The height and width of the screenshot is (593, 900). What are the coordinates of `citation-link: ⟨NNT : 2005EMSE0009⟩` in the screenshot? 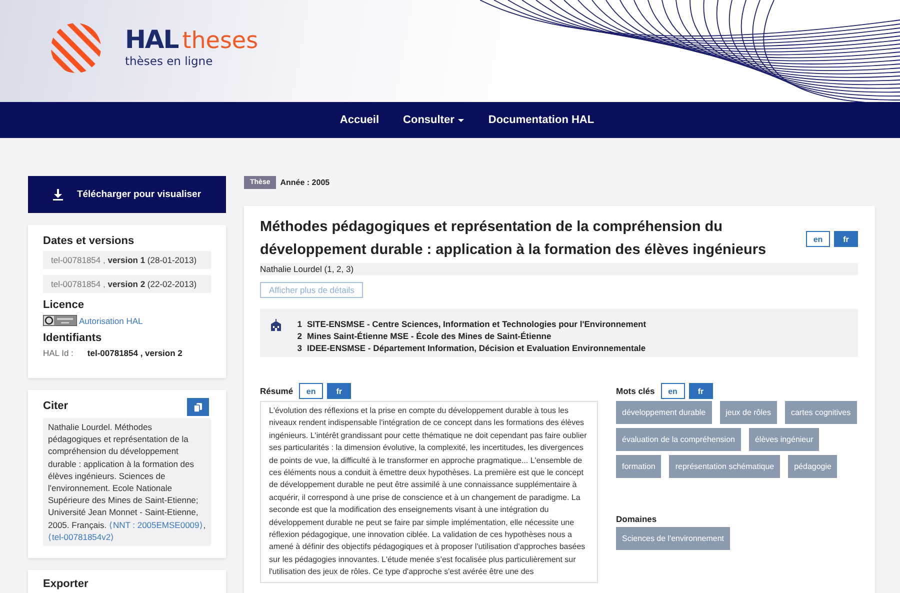 It's located at (156, 525).